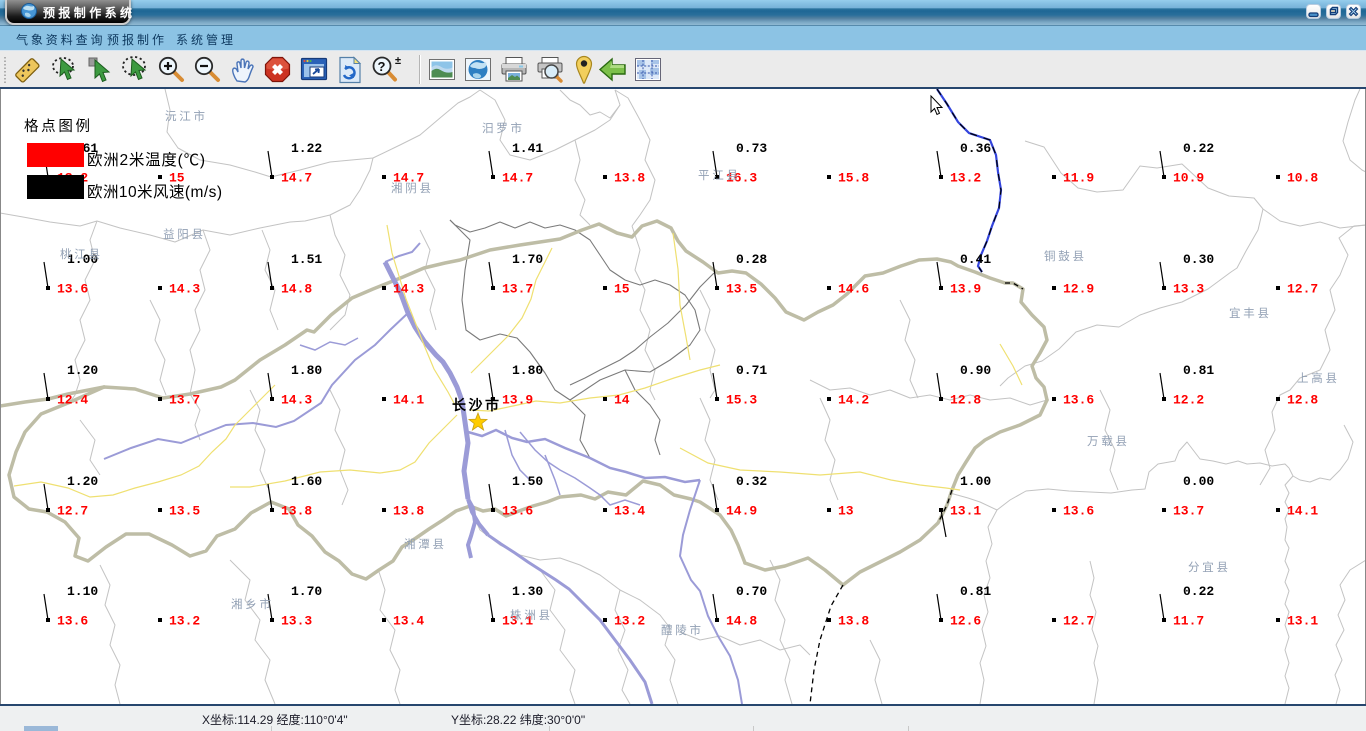  I want to click on svg-text: 汨罗市, so click(502, 128).